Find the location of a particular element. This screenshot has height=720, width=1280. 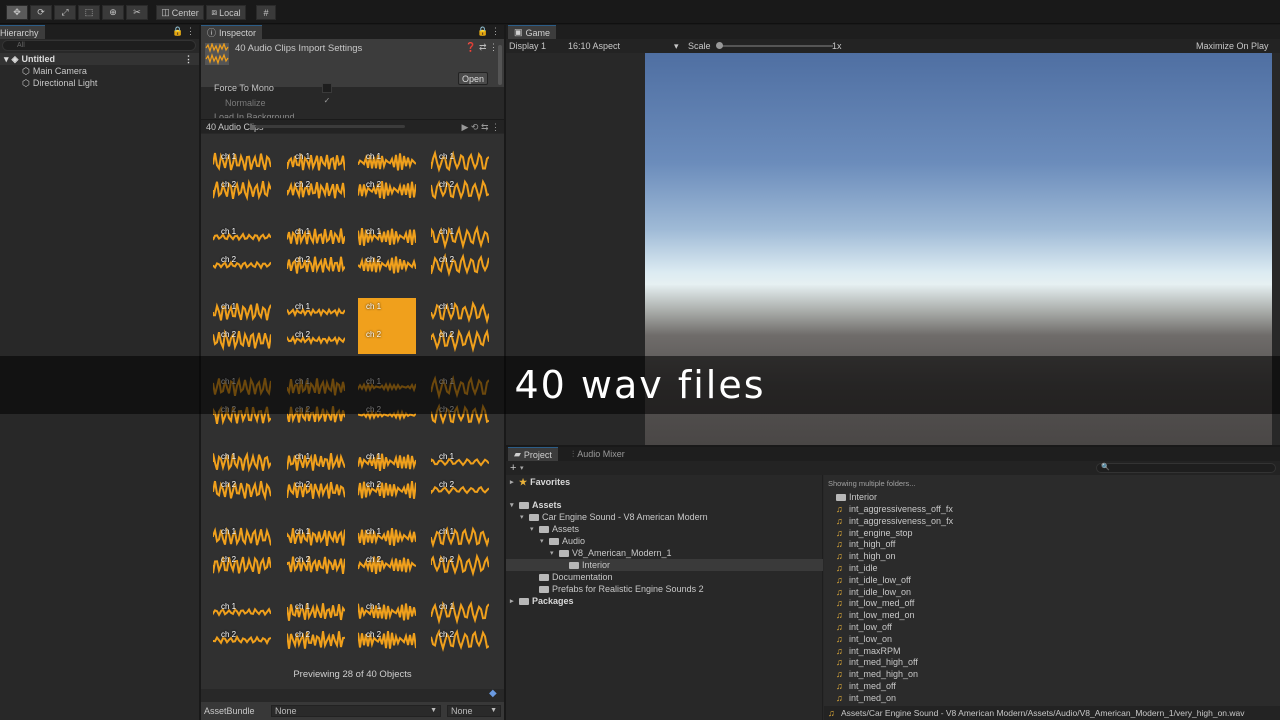

tree-item: ▸ ★ Favorites is located at coordinates (664, 482).